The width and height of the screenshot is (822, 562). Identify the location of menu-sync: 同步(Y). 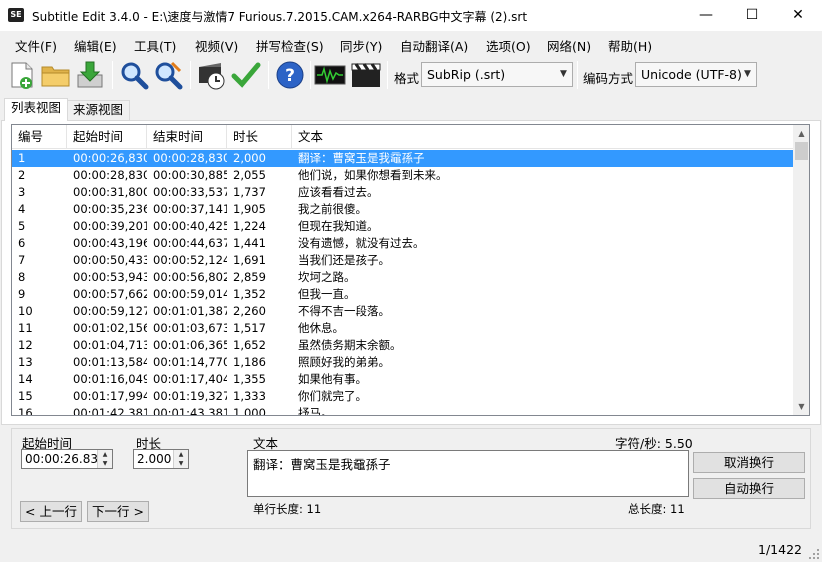
(361, 45).